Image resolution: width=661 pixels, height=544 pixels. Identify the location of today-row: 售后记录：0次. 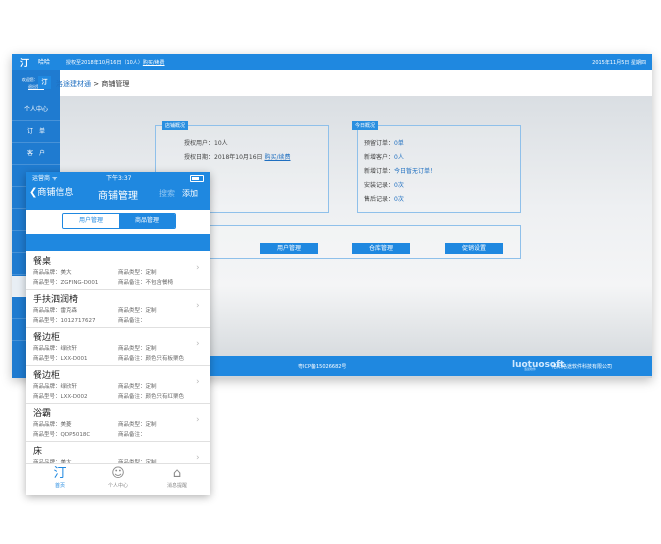
(384, 198).